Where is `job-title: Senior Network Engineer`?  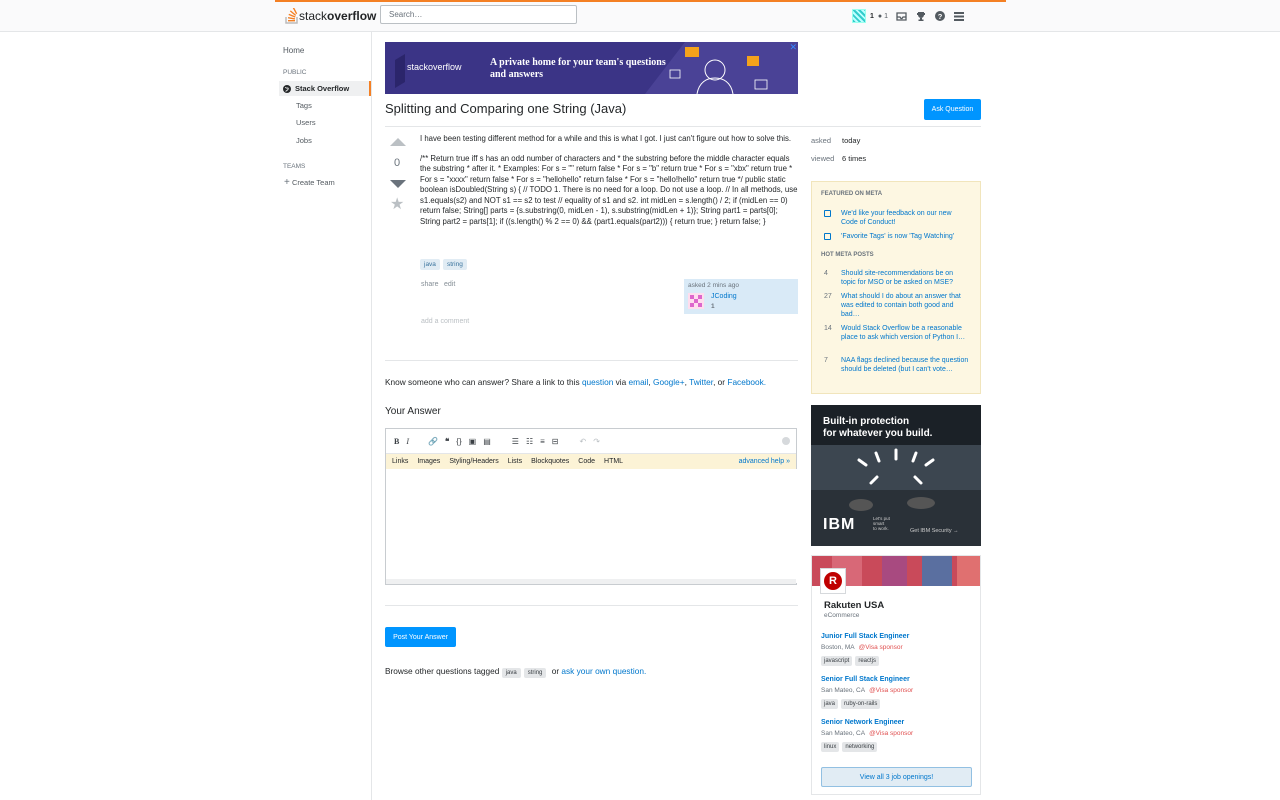
job-title: Senior Network Engineer is located at coordinates (862, 722).